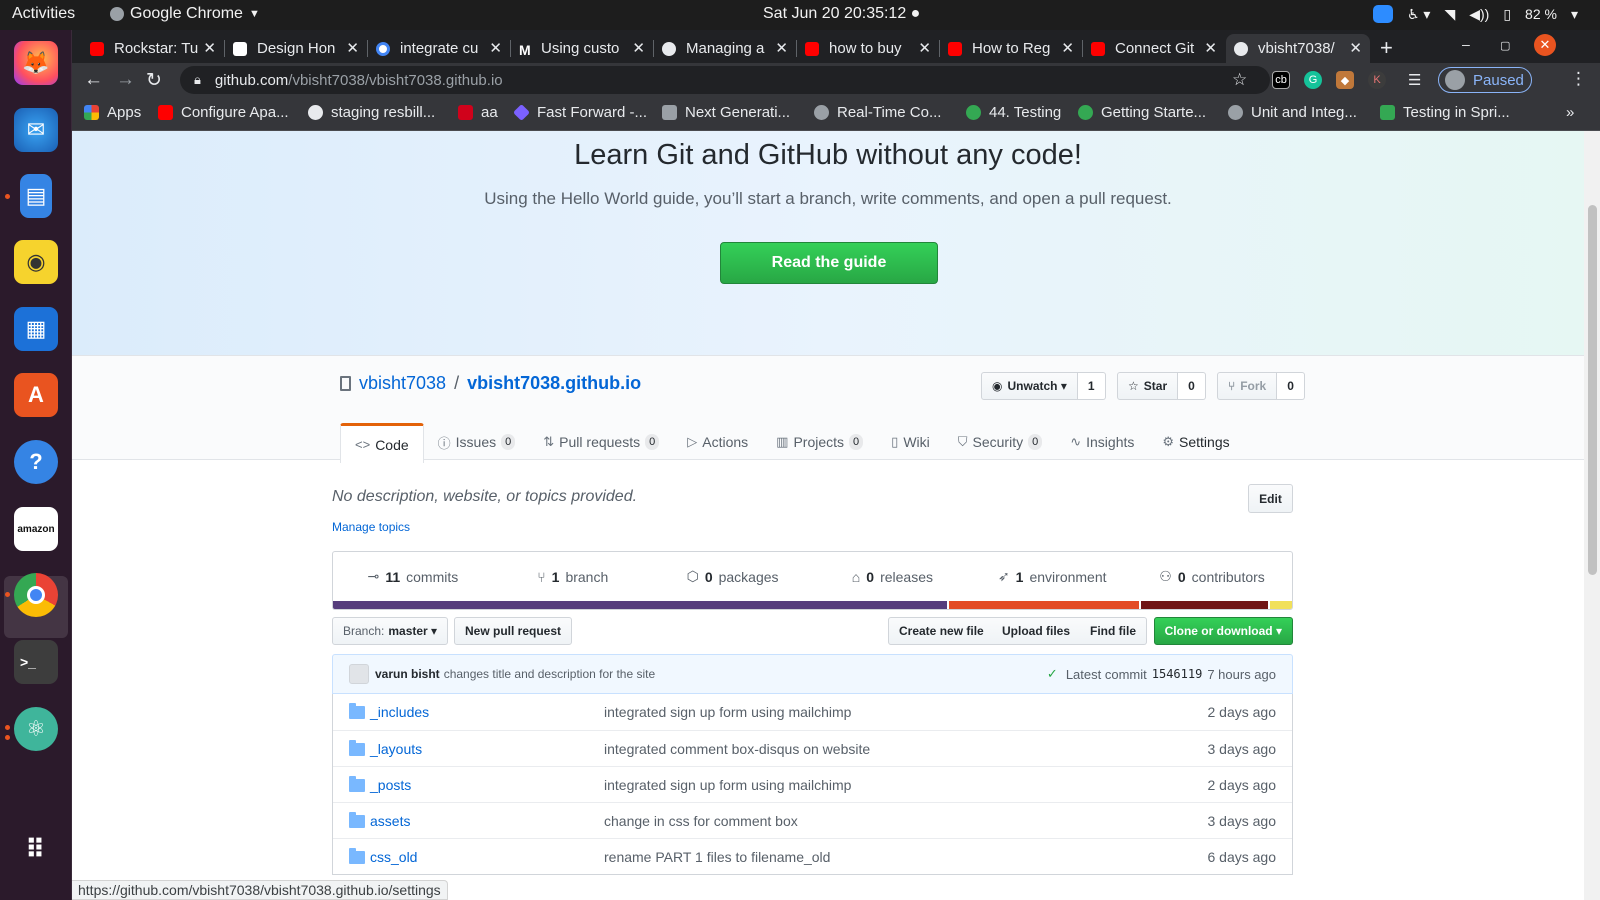 The width and height of the screenshot is (1600, 900). Describe the element at coordinates (829, 263) in the screenshot. I see `read-guide-button: Read the guide` at that location.